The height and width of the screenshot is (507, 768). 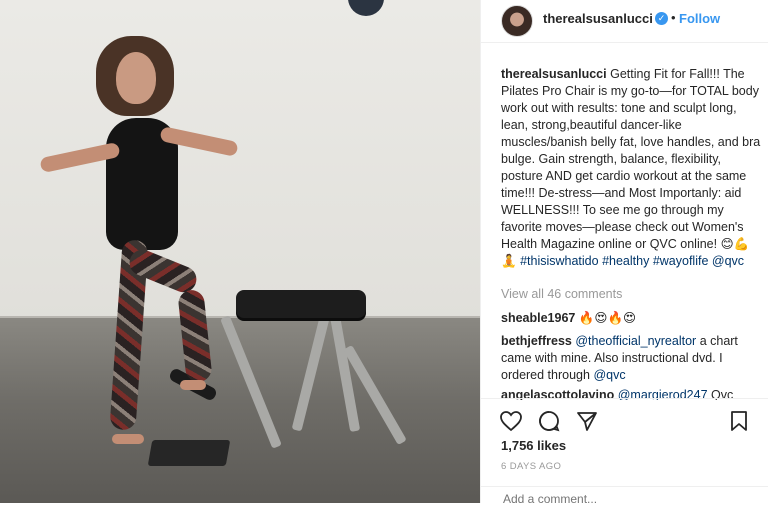 I want to click on chair-base, so click(x=189, y=453).